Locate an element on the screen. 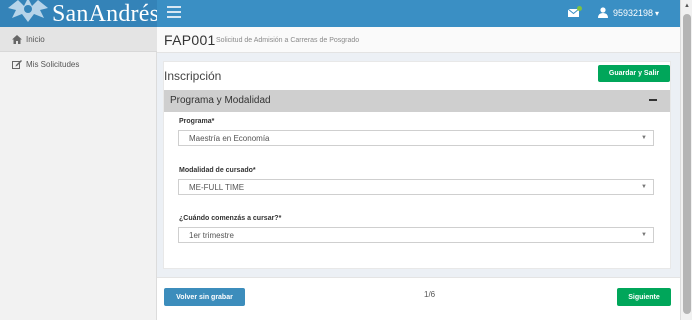 The image size is (692, 320). step-counter: 1/6 is located at coordinates (430, 294).